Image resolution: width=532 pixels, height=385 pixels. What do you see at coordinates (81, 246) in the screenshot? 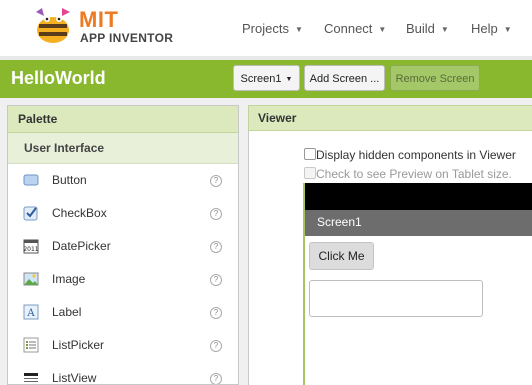
I see `palette-item-label: DatePicker` at bounding box center [81, 246].